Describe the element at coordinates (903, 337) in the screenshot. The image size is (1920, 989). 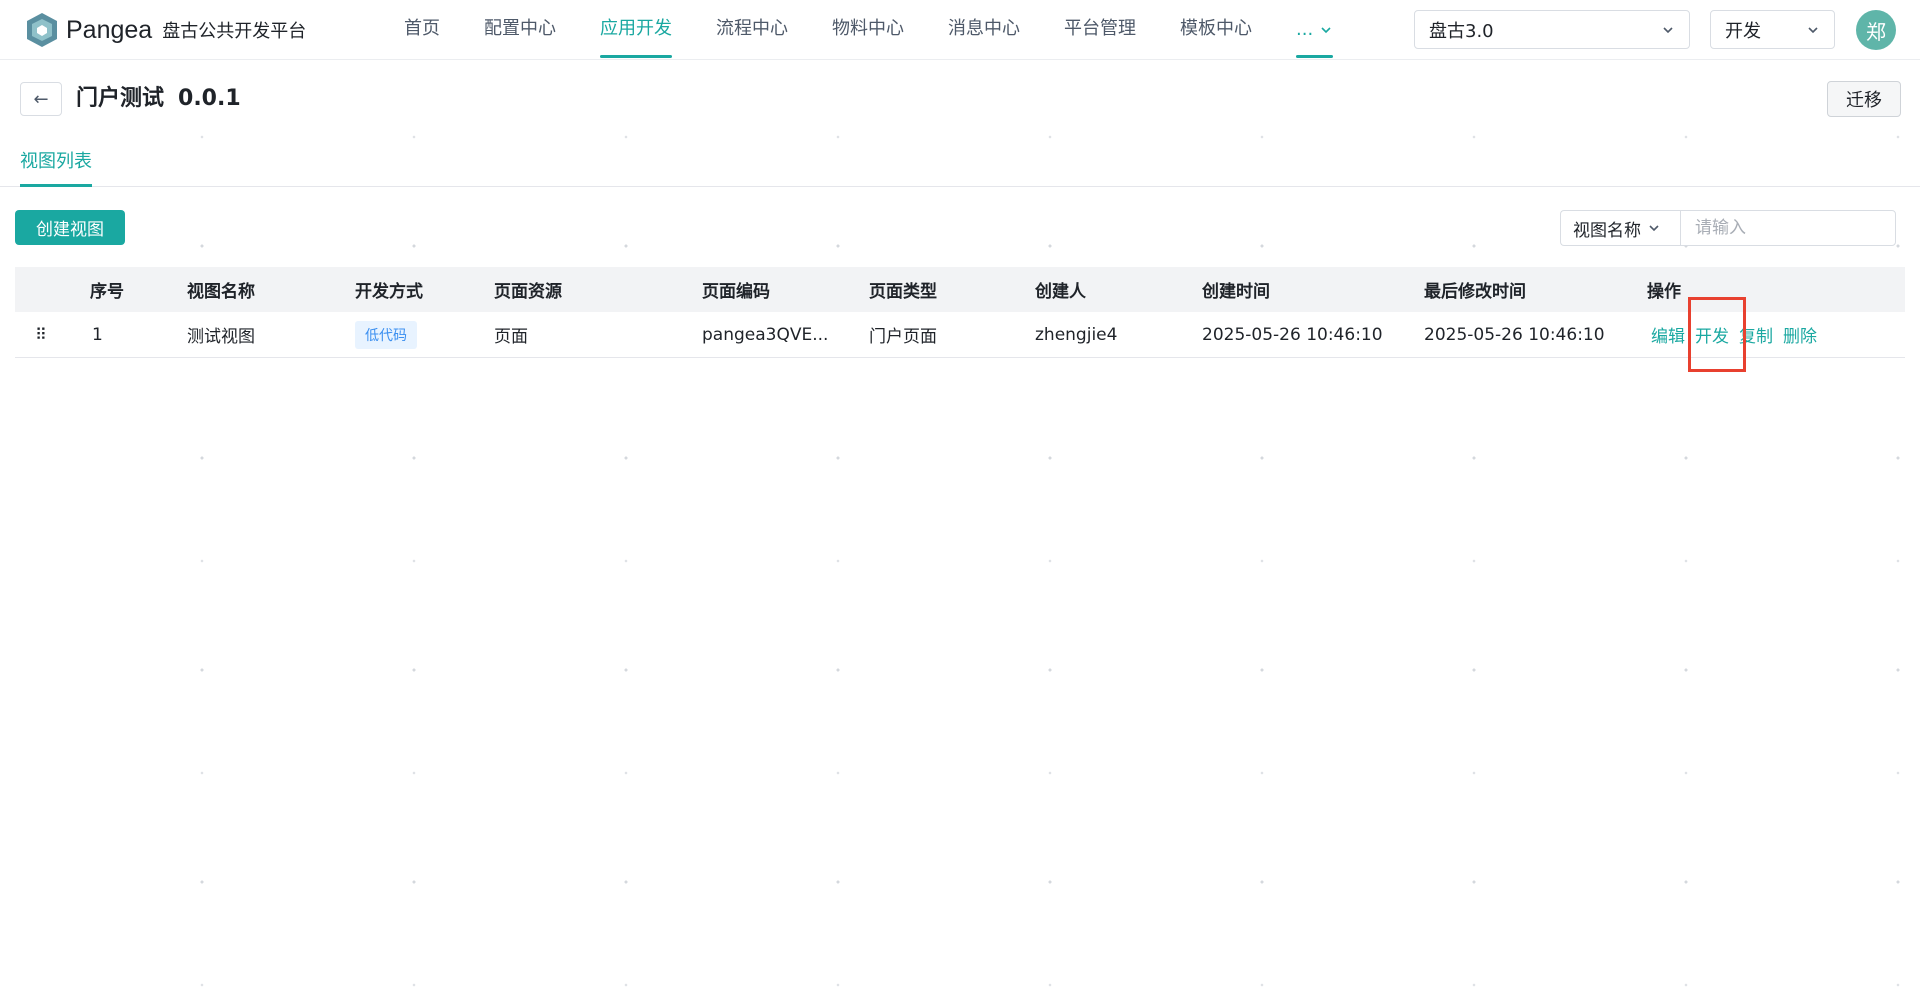
I see `row-page-type: 门户页面` at that location.